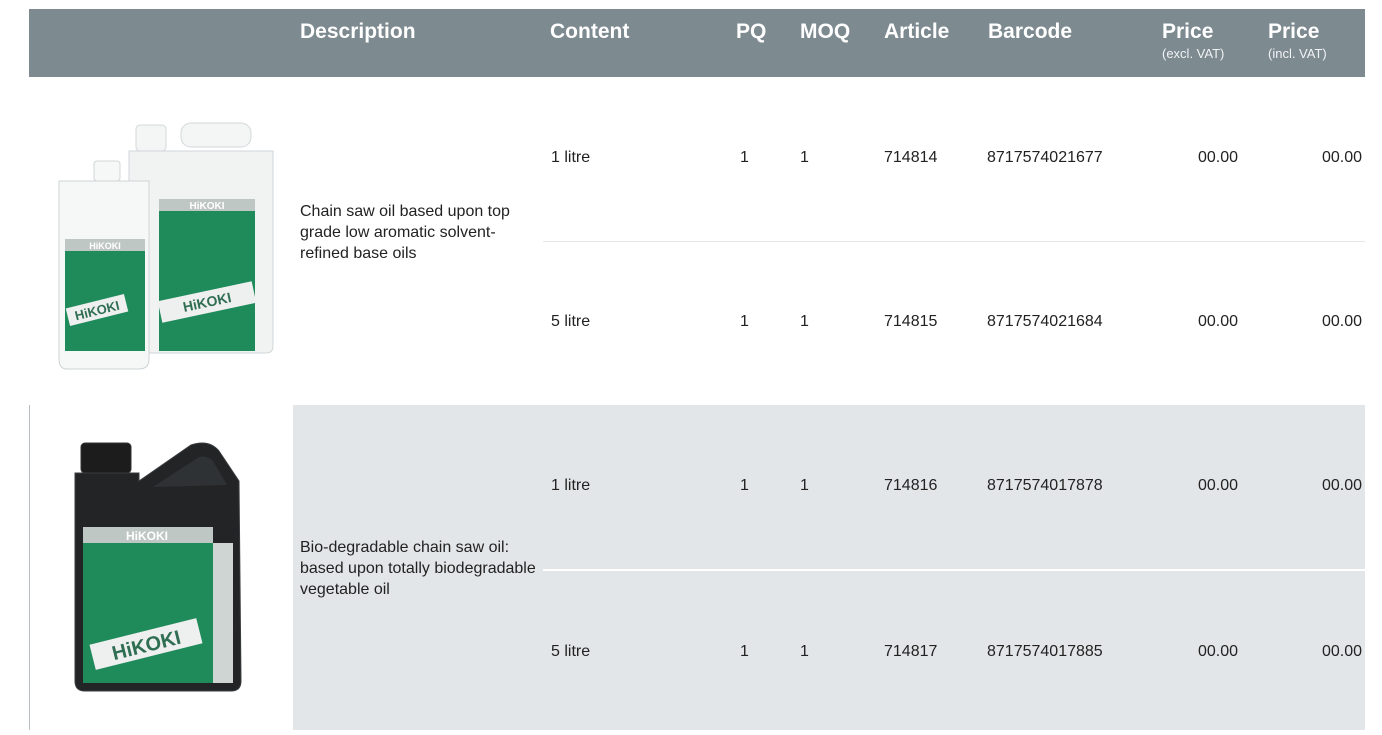 The width and height of the screenshot is (1382, 735). I want to click on cell-barcode: 8717574021677, so click(1045, 157).